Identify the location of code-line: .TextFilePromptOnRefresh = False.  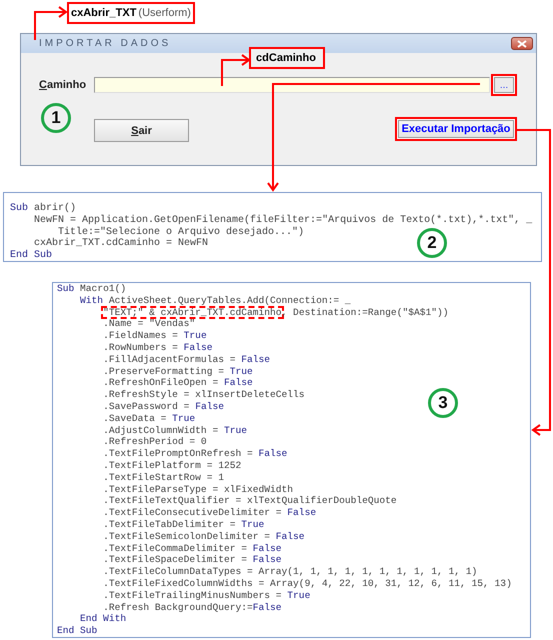
(195, 454).